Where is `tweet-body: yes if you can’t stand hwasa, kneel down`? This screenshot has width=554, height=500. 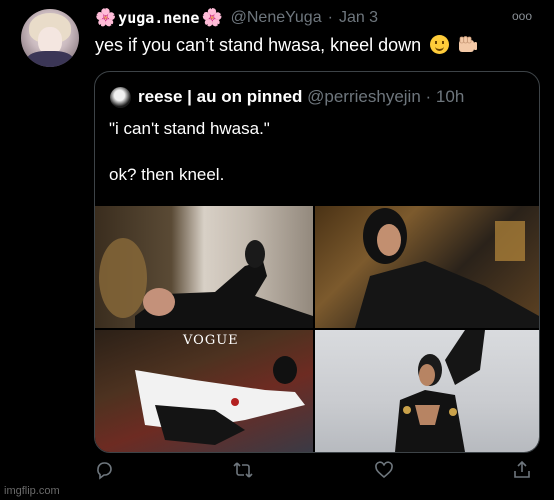
tweet-body: yes if you can’t stand hwasa, kneel down is located at coordinates (287, 45).